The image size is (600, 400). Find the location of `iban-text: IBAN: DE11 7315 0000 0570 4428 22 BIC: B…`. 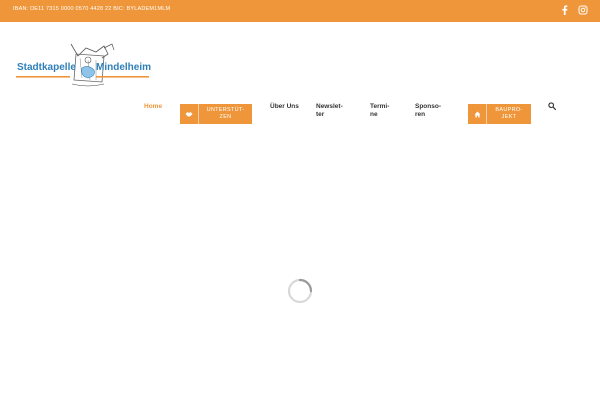

iban-text: IBAN: DE11 7315 0000 0570 4428 22 BIC: B… is located at coordinates (92, 9).